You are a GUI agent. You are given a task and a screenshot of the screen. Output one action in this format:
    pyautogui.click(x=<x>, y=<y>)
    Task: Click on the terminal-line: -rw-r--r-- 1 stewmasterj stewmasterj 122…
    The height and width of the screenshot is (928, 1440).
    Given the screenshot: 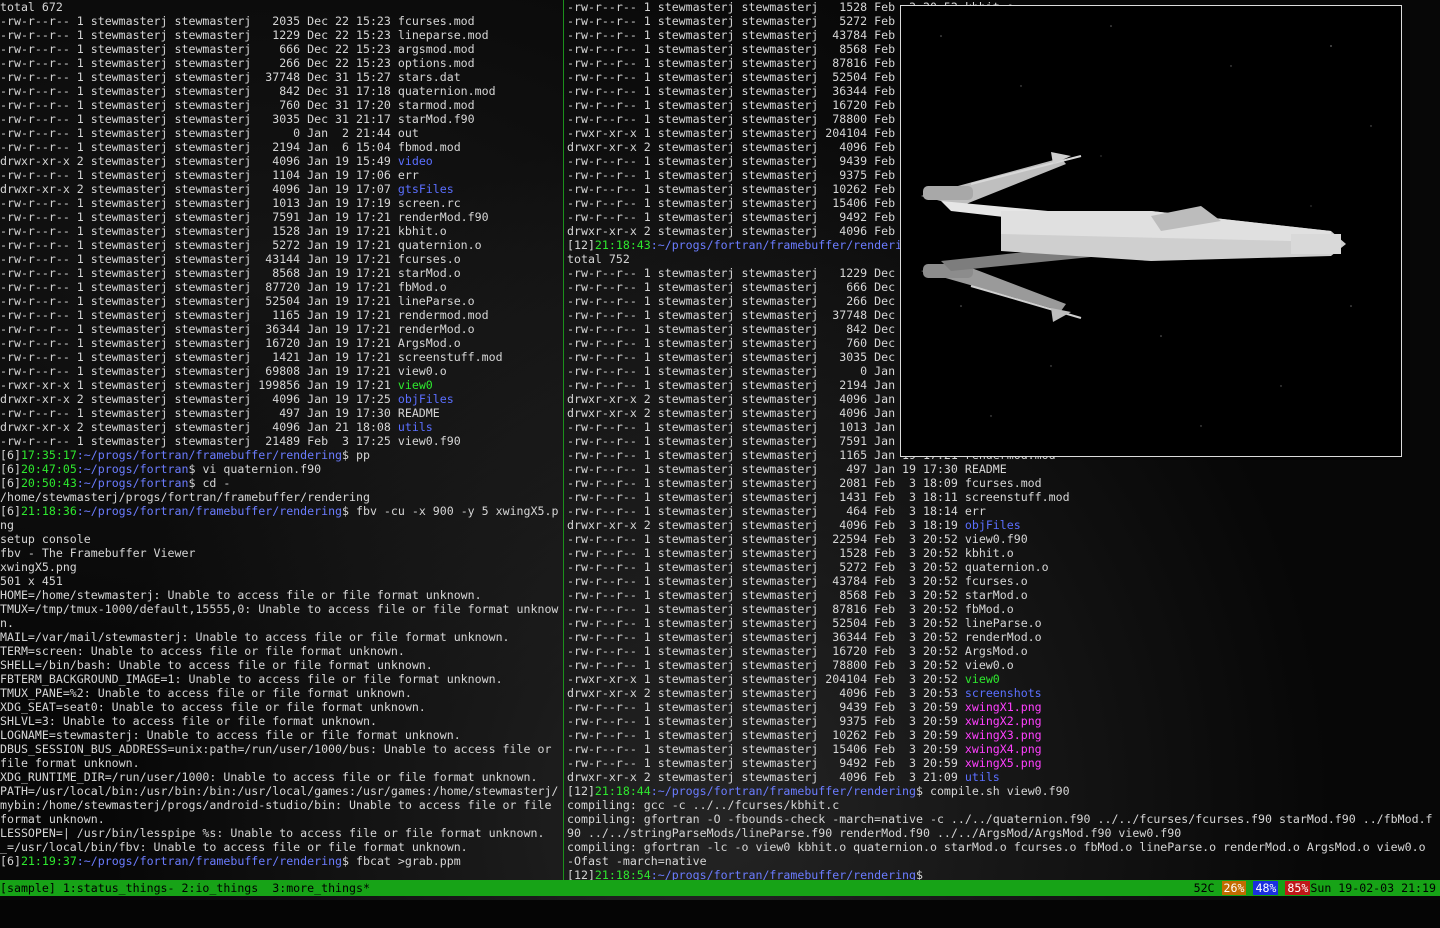 What is the action you would take?
    pyautogui.click(x=281, y=35)
    